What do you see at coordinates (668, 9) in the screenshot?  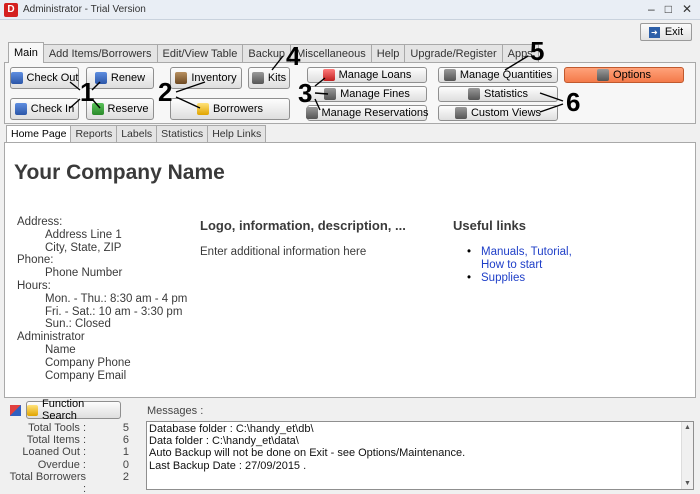 I see `maximize-icon: □` at bounding box center [668, 9].